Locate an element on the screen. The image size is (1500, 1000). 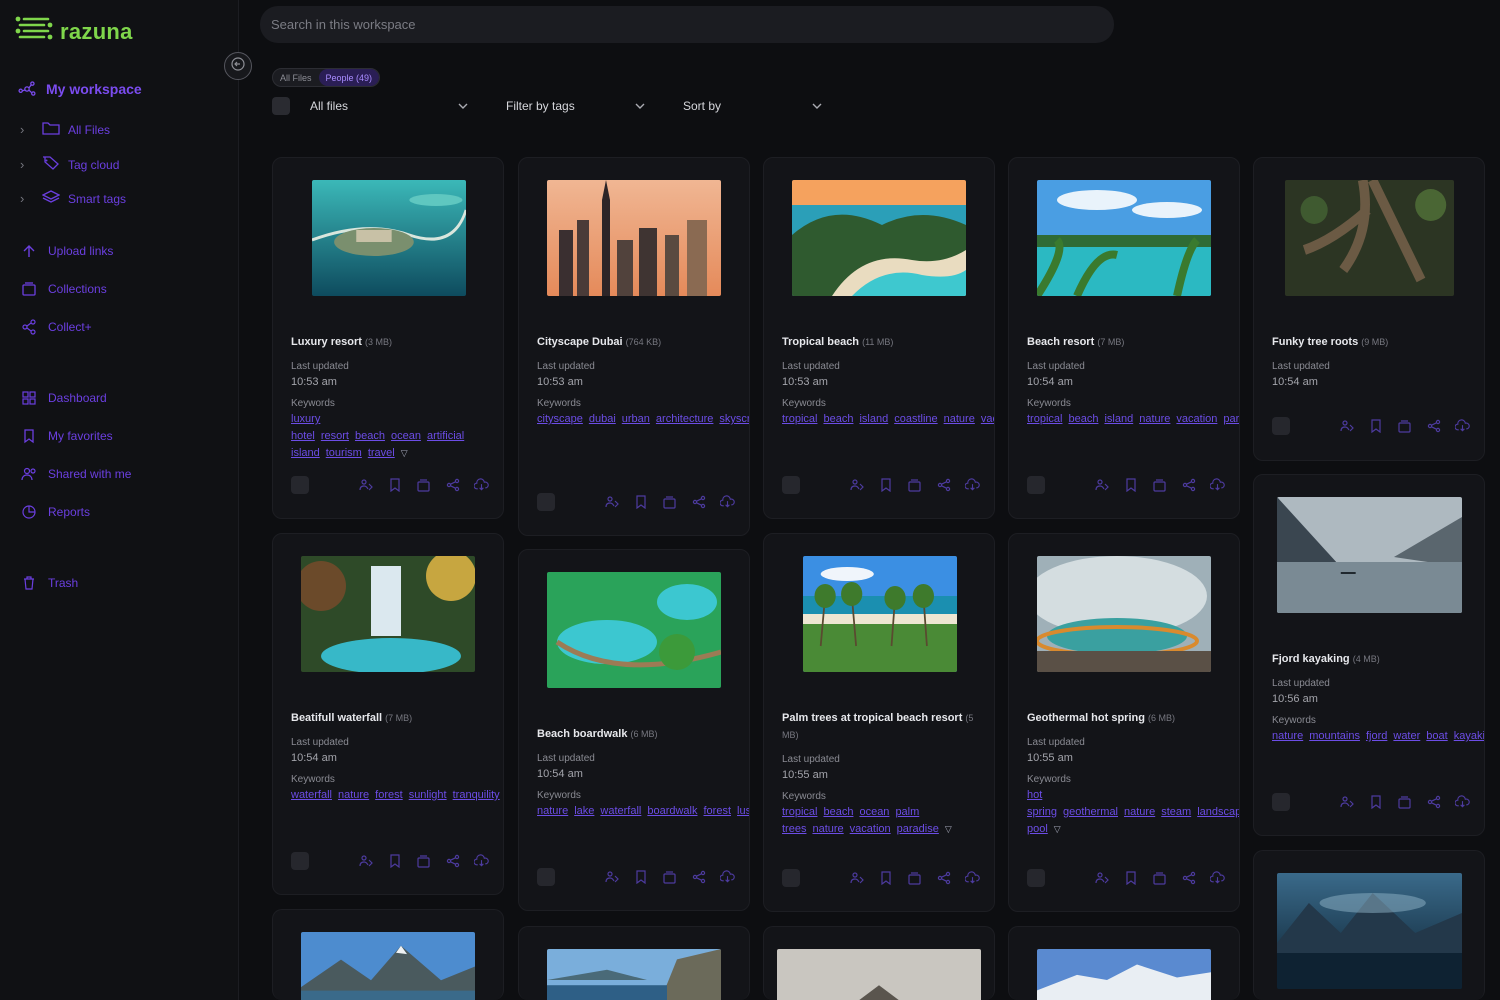
keyword-tag: lake is located at coordinates (584, 811).